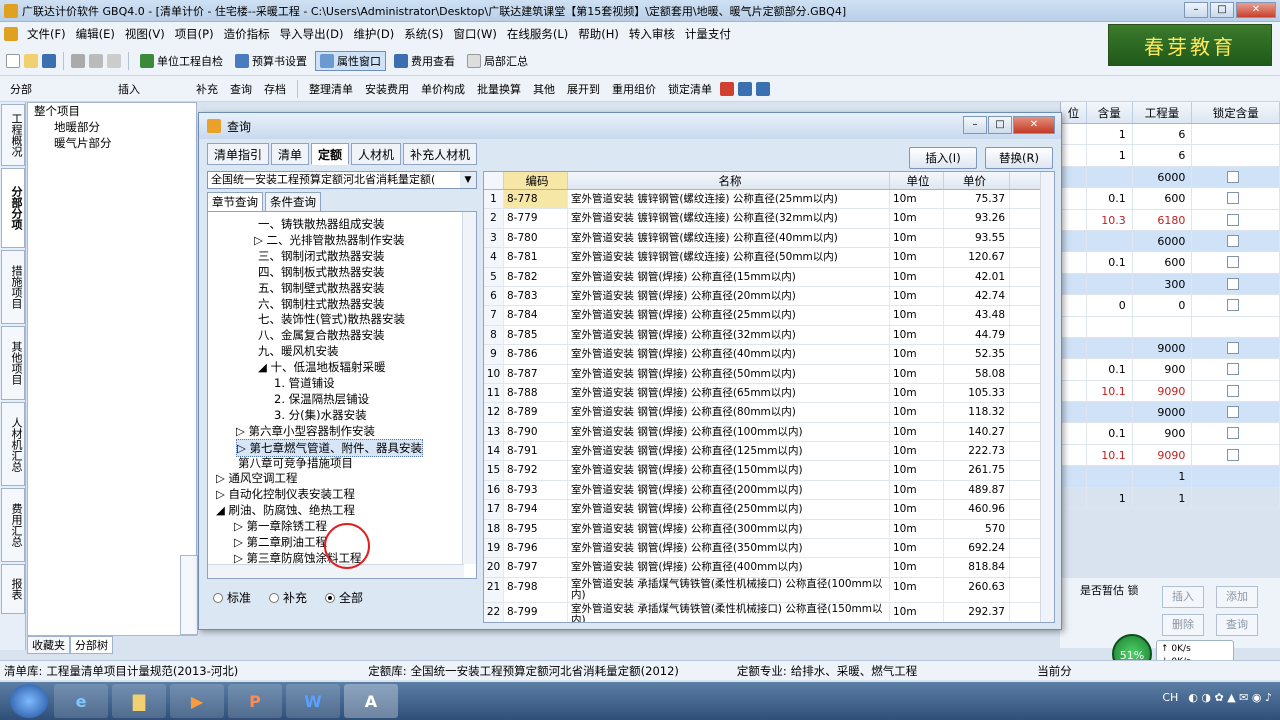  I want to click on quantity-row: 0.1 600, so click(1170, 263).